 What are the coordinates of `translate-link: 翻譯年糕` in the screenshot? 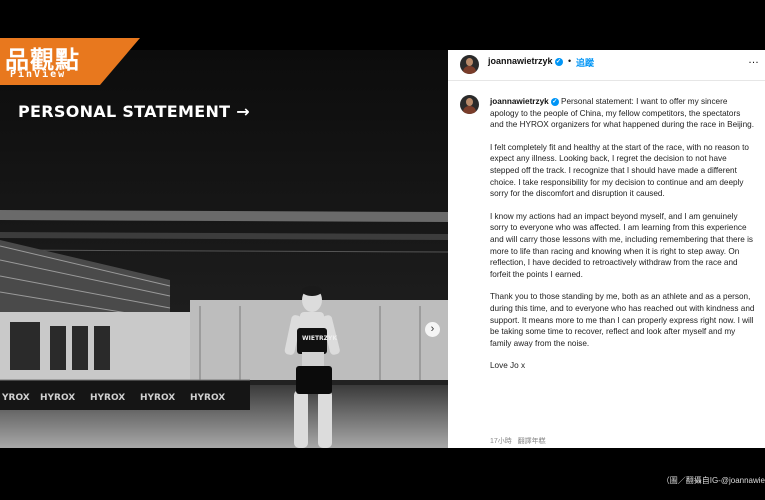 It's located at (532, 441).